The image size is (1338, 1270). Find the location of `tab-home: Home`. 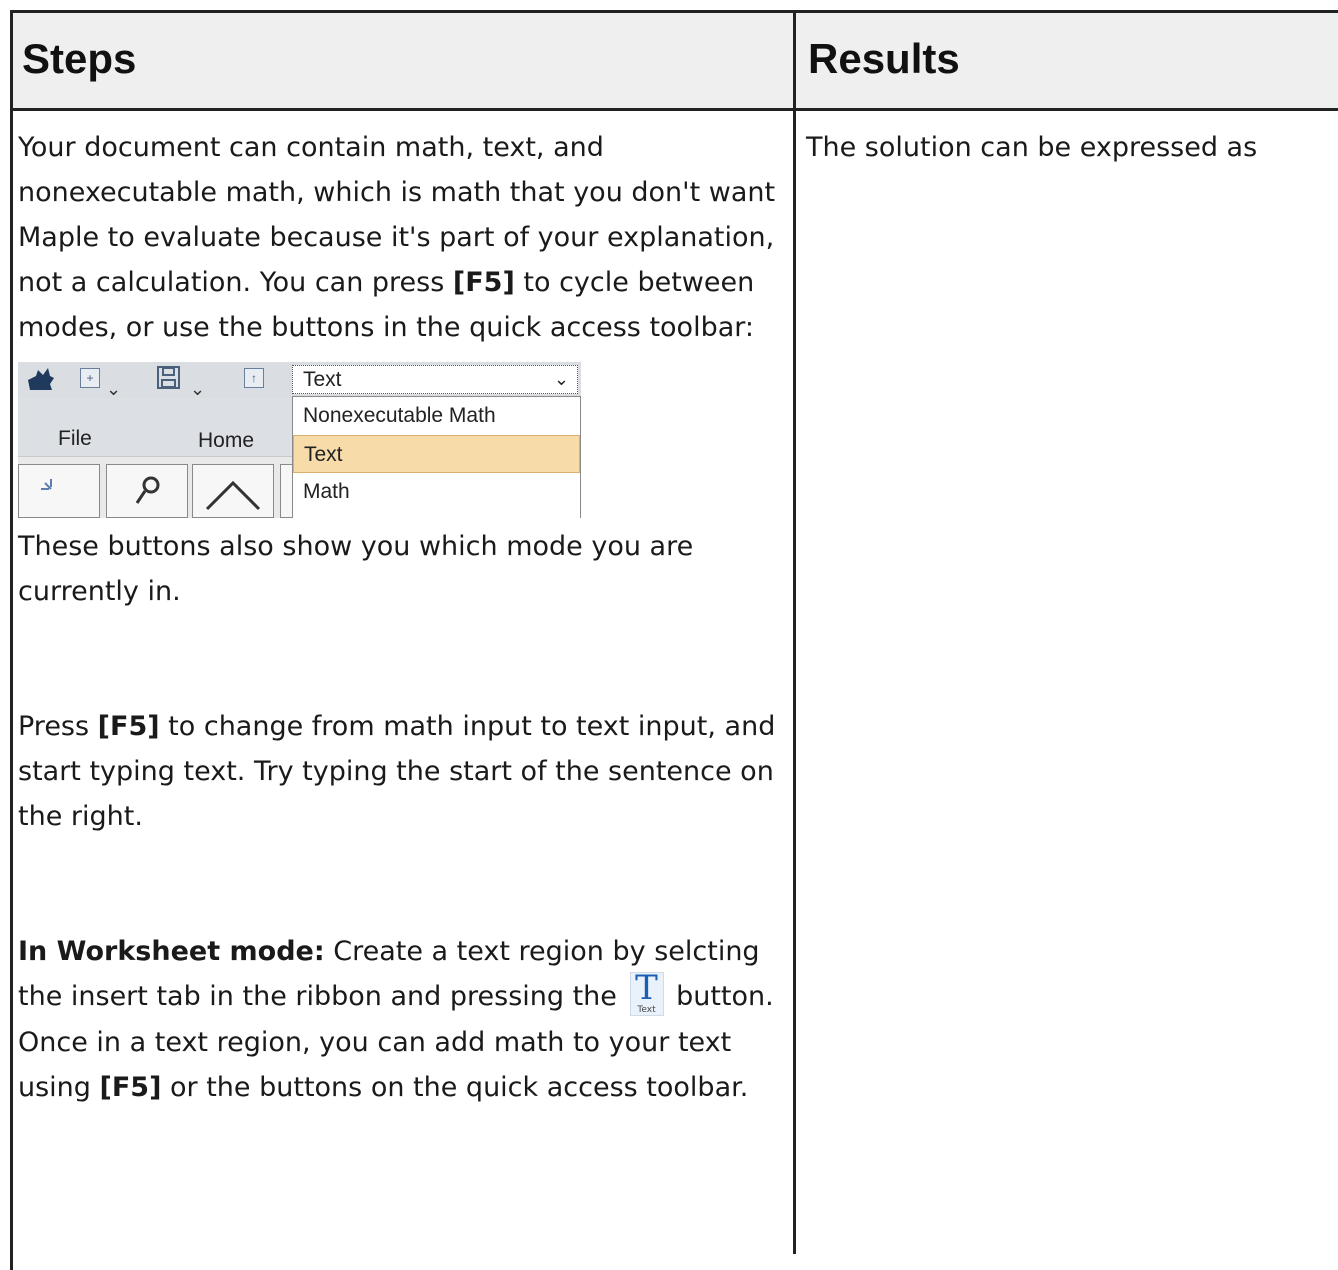

tab-home: Home is located at coordinates (226, 440).